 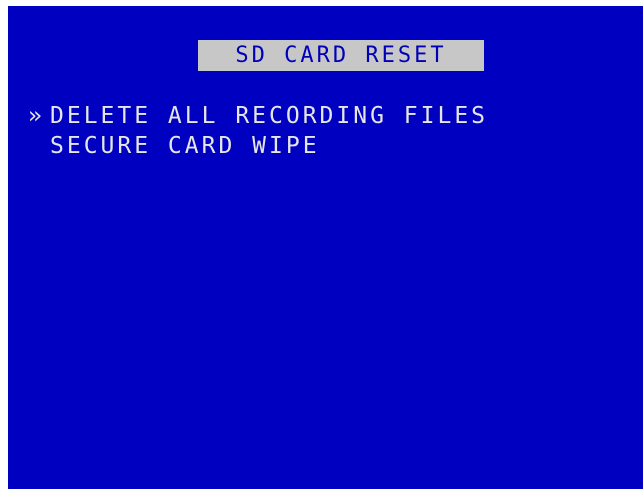 What do you see at coordinates (269, 116) in the screenshot?
I see `menu-item-label: DELETE ALL RECORDING FILES` at bounding box center [269, 116].